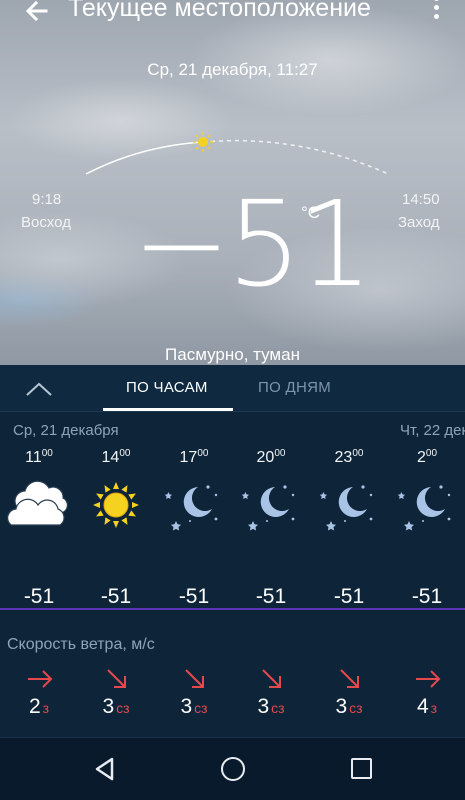 Image resolution: width=465 pixels, height=800 pixels. I want to click on hour-time: 2300, so click(349, 457).